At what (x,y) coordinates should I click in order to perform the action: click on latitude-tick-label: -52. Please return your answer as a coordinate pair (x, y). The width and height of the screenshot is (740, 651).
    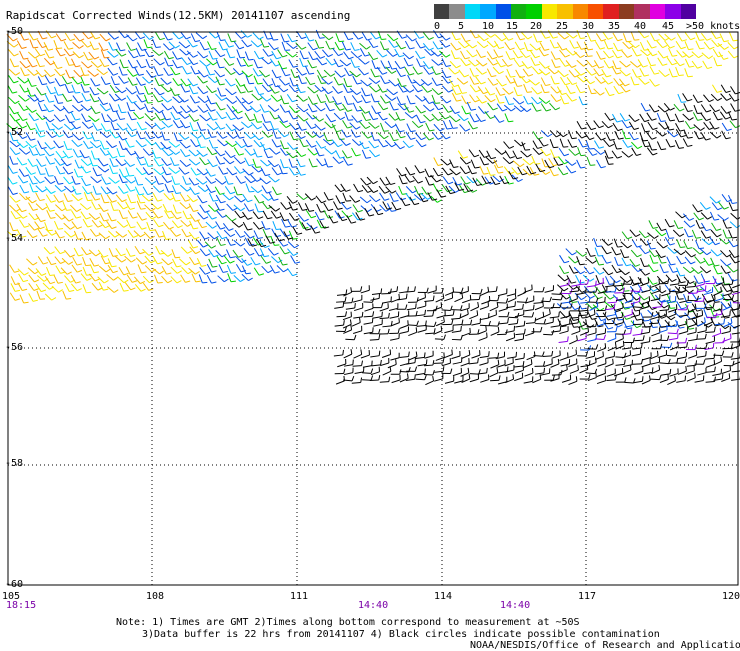
    Looking at the image, I should click on (14, 132).